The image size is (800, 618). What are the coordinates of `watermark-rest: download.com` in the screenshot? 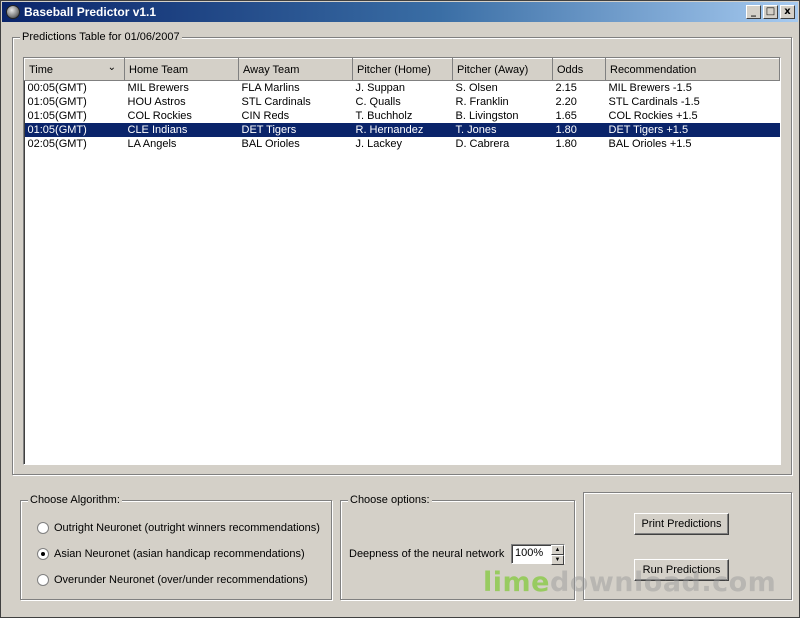 It's located at (663, 582).